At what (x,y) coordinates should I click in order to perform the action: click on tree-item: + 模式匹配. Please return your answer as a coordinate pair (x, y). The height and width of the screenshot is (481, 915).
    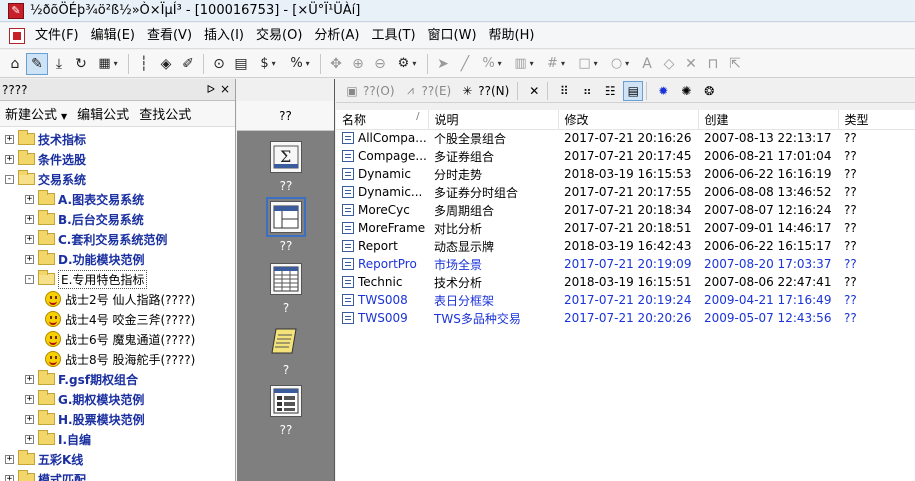
    Looking at the image, I should click on (45, 475).